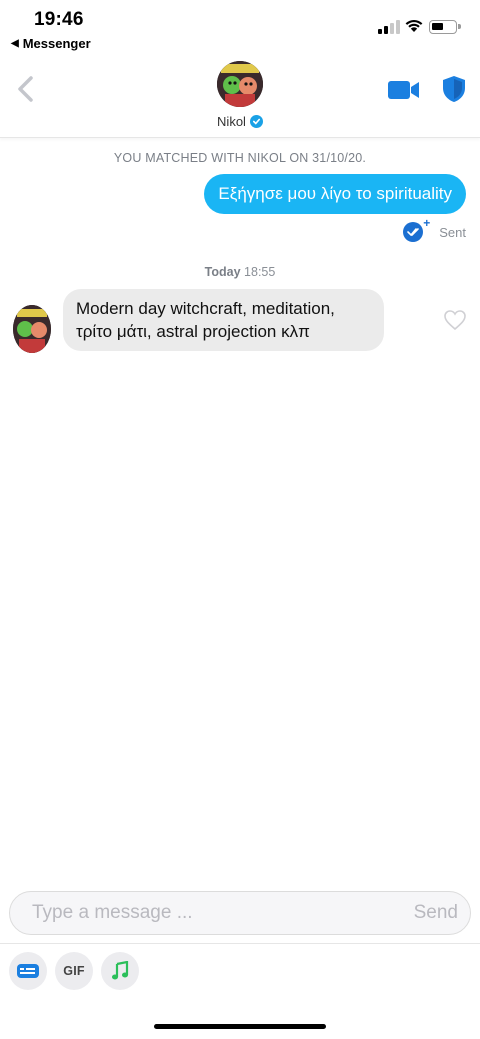 This screenshot has height=1039, width=480. I want to click on contact-name-row: Nikol, so click(240, 121).